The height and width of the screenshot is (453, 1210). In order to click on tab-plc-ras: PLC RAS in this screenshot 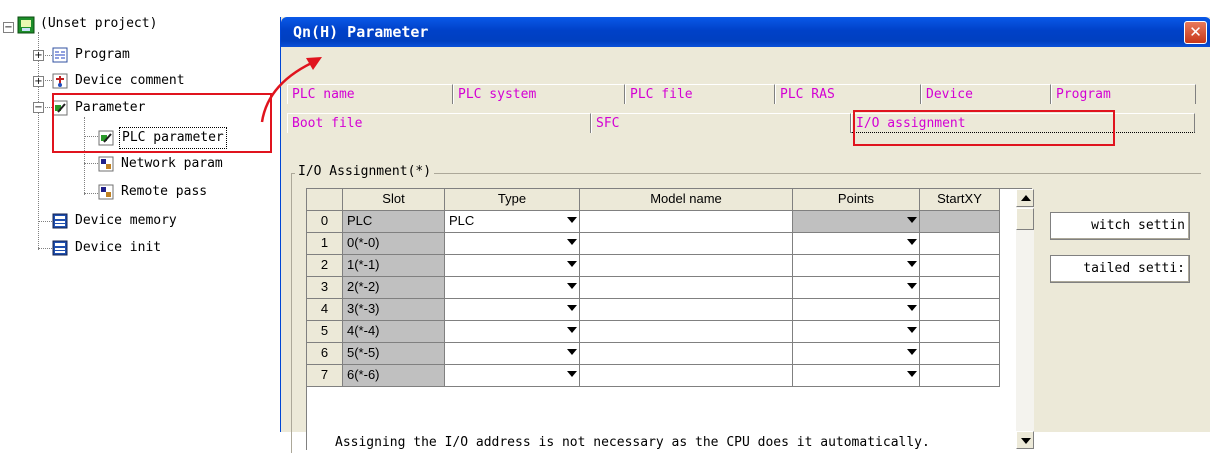, I will do `click(848, 94)`.